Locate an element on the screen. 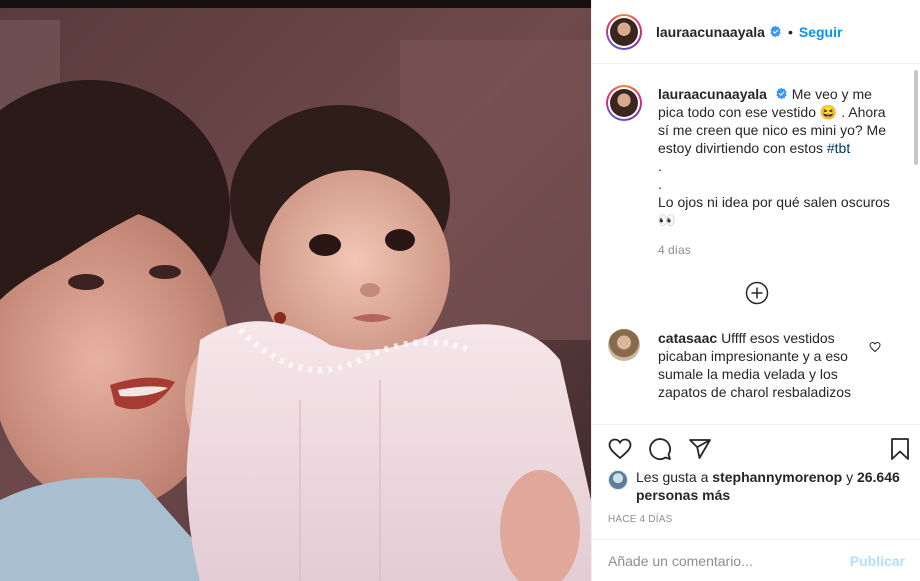 This screenshot has height=581, width=920. caption-time: 4 días is located at coordinates (778, 250).